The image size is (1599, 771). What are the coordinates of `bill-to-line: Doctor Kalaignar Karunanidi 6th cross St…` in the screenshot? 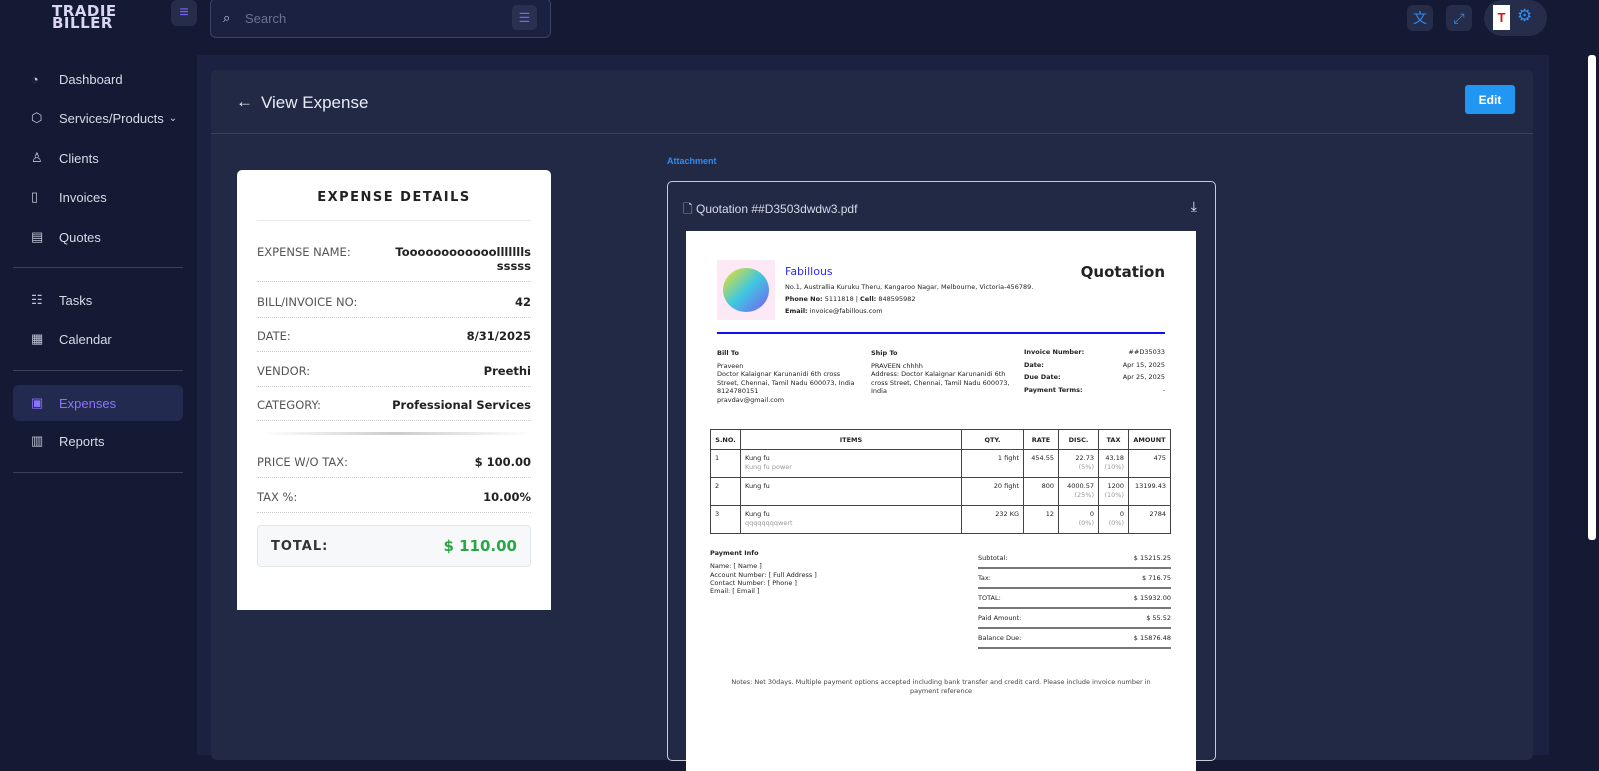 It's located at (786, 378).